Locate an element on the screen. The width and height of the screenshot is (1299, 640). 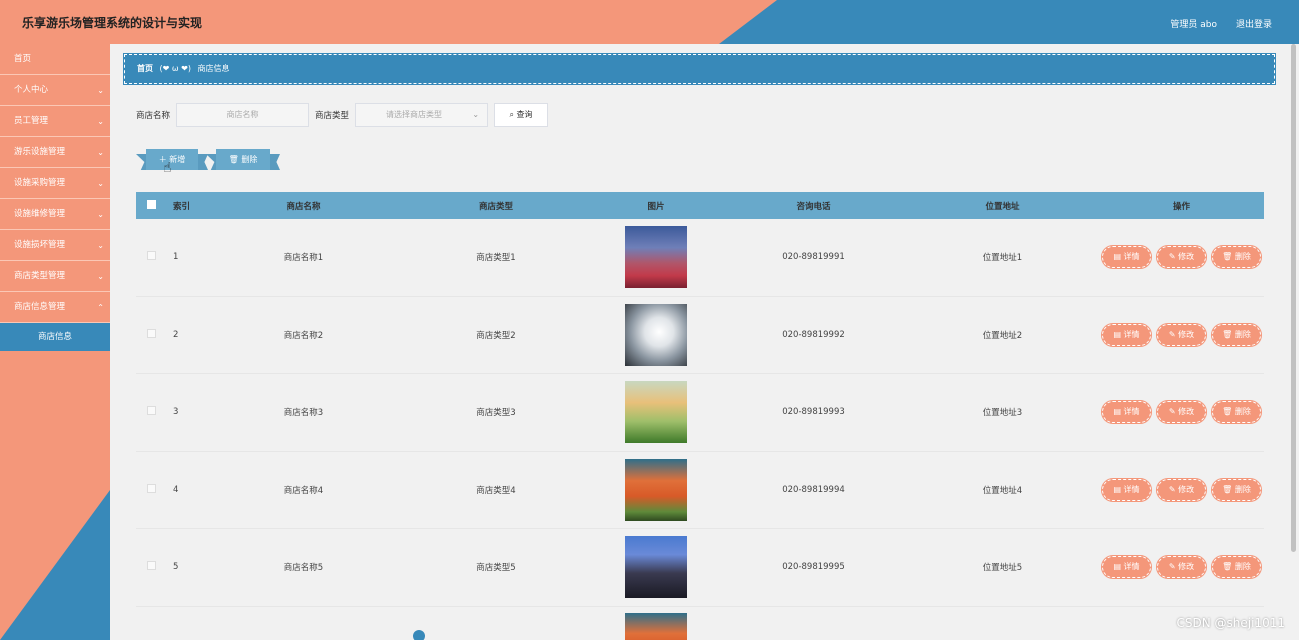
table-row is located at coordinates (700, 623).